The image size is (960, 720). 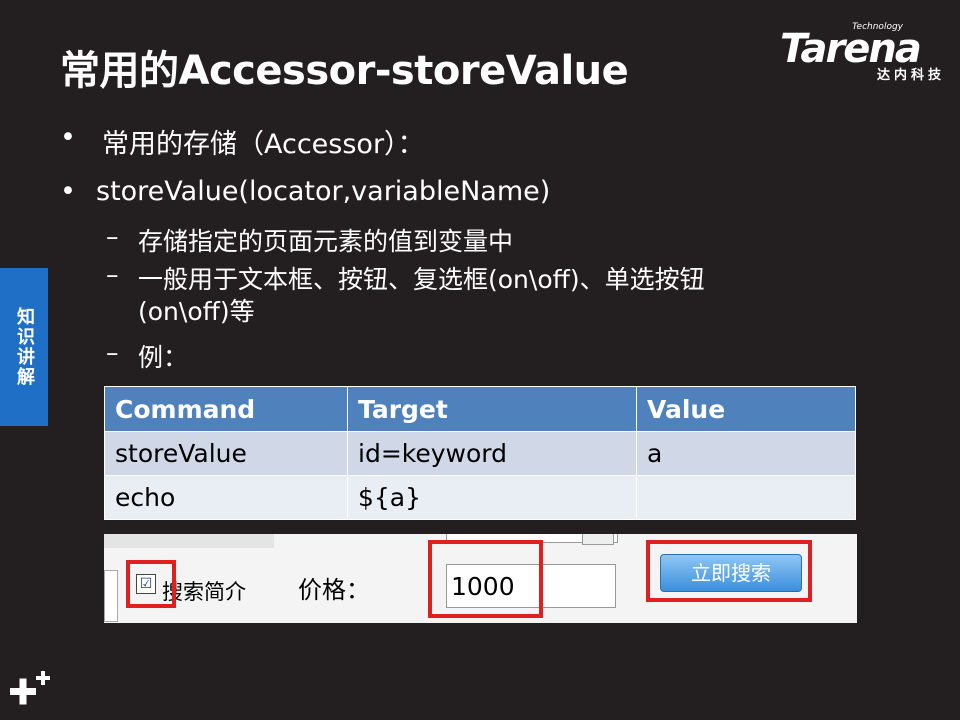 I want to click on header-target: Target, so click(x=492, y=409).